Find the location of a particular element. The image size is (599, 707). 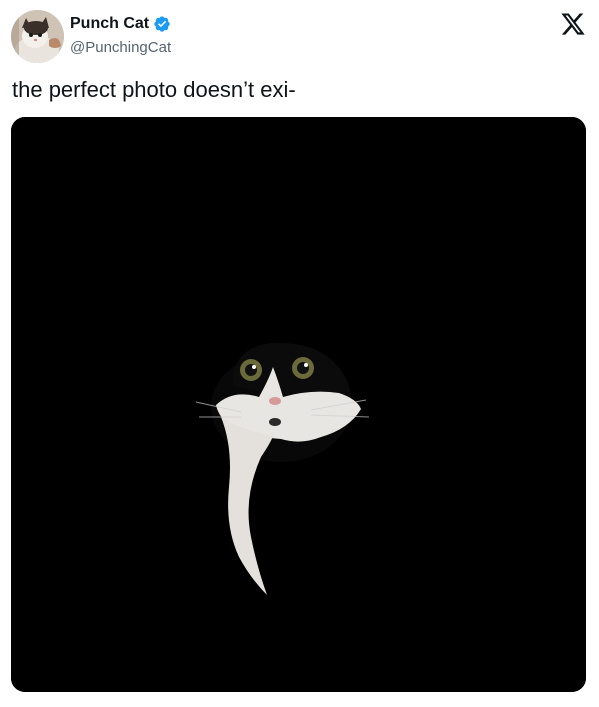

author-info: Punch Cat @PunchingCat is located at coordinates (120, 35).